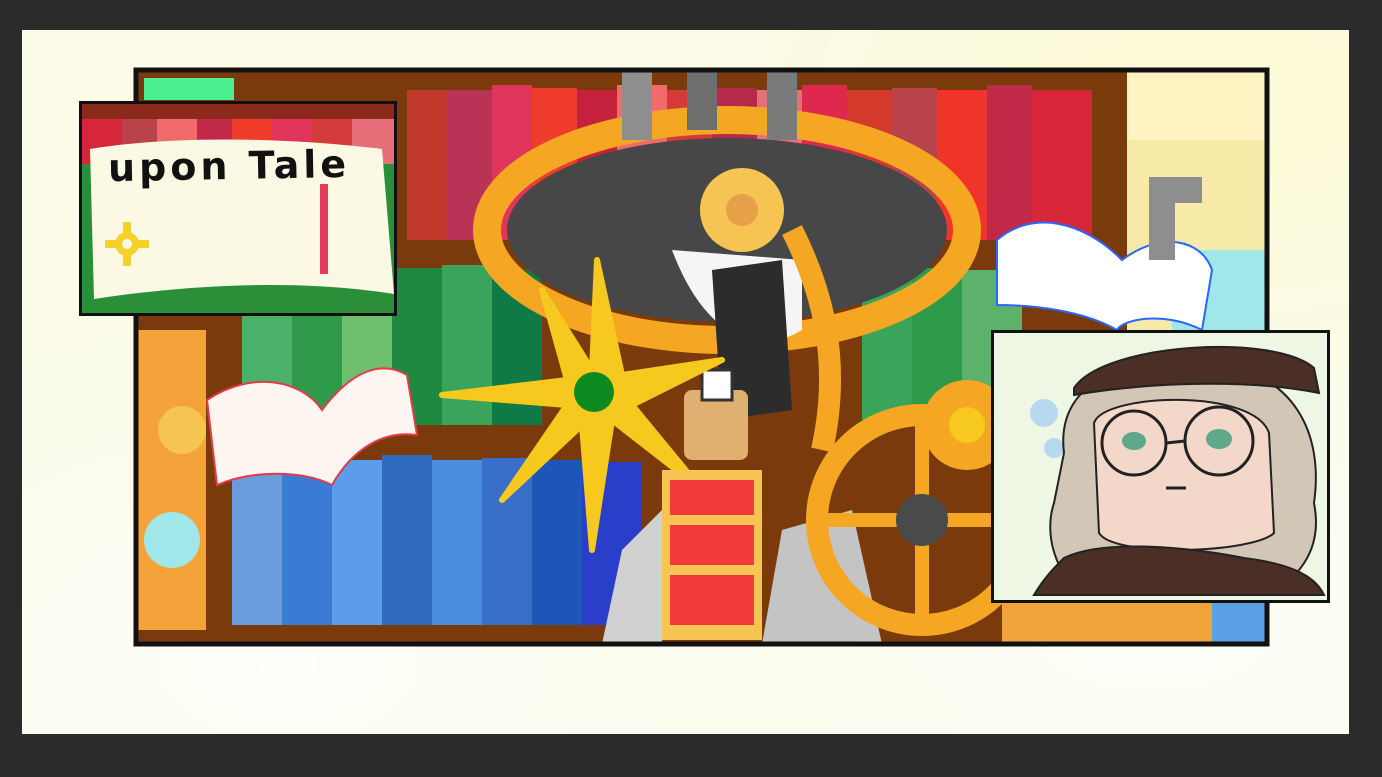 This screenshot has width=1382, height=777. What do you see at coordinates (712, 555) in the screenshot?
I see `red-drawers` at bounding box center [712, 555].